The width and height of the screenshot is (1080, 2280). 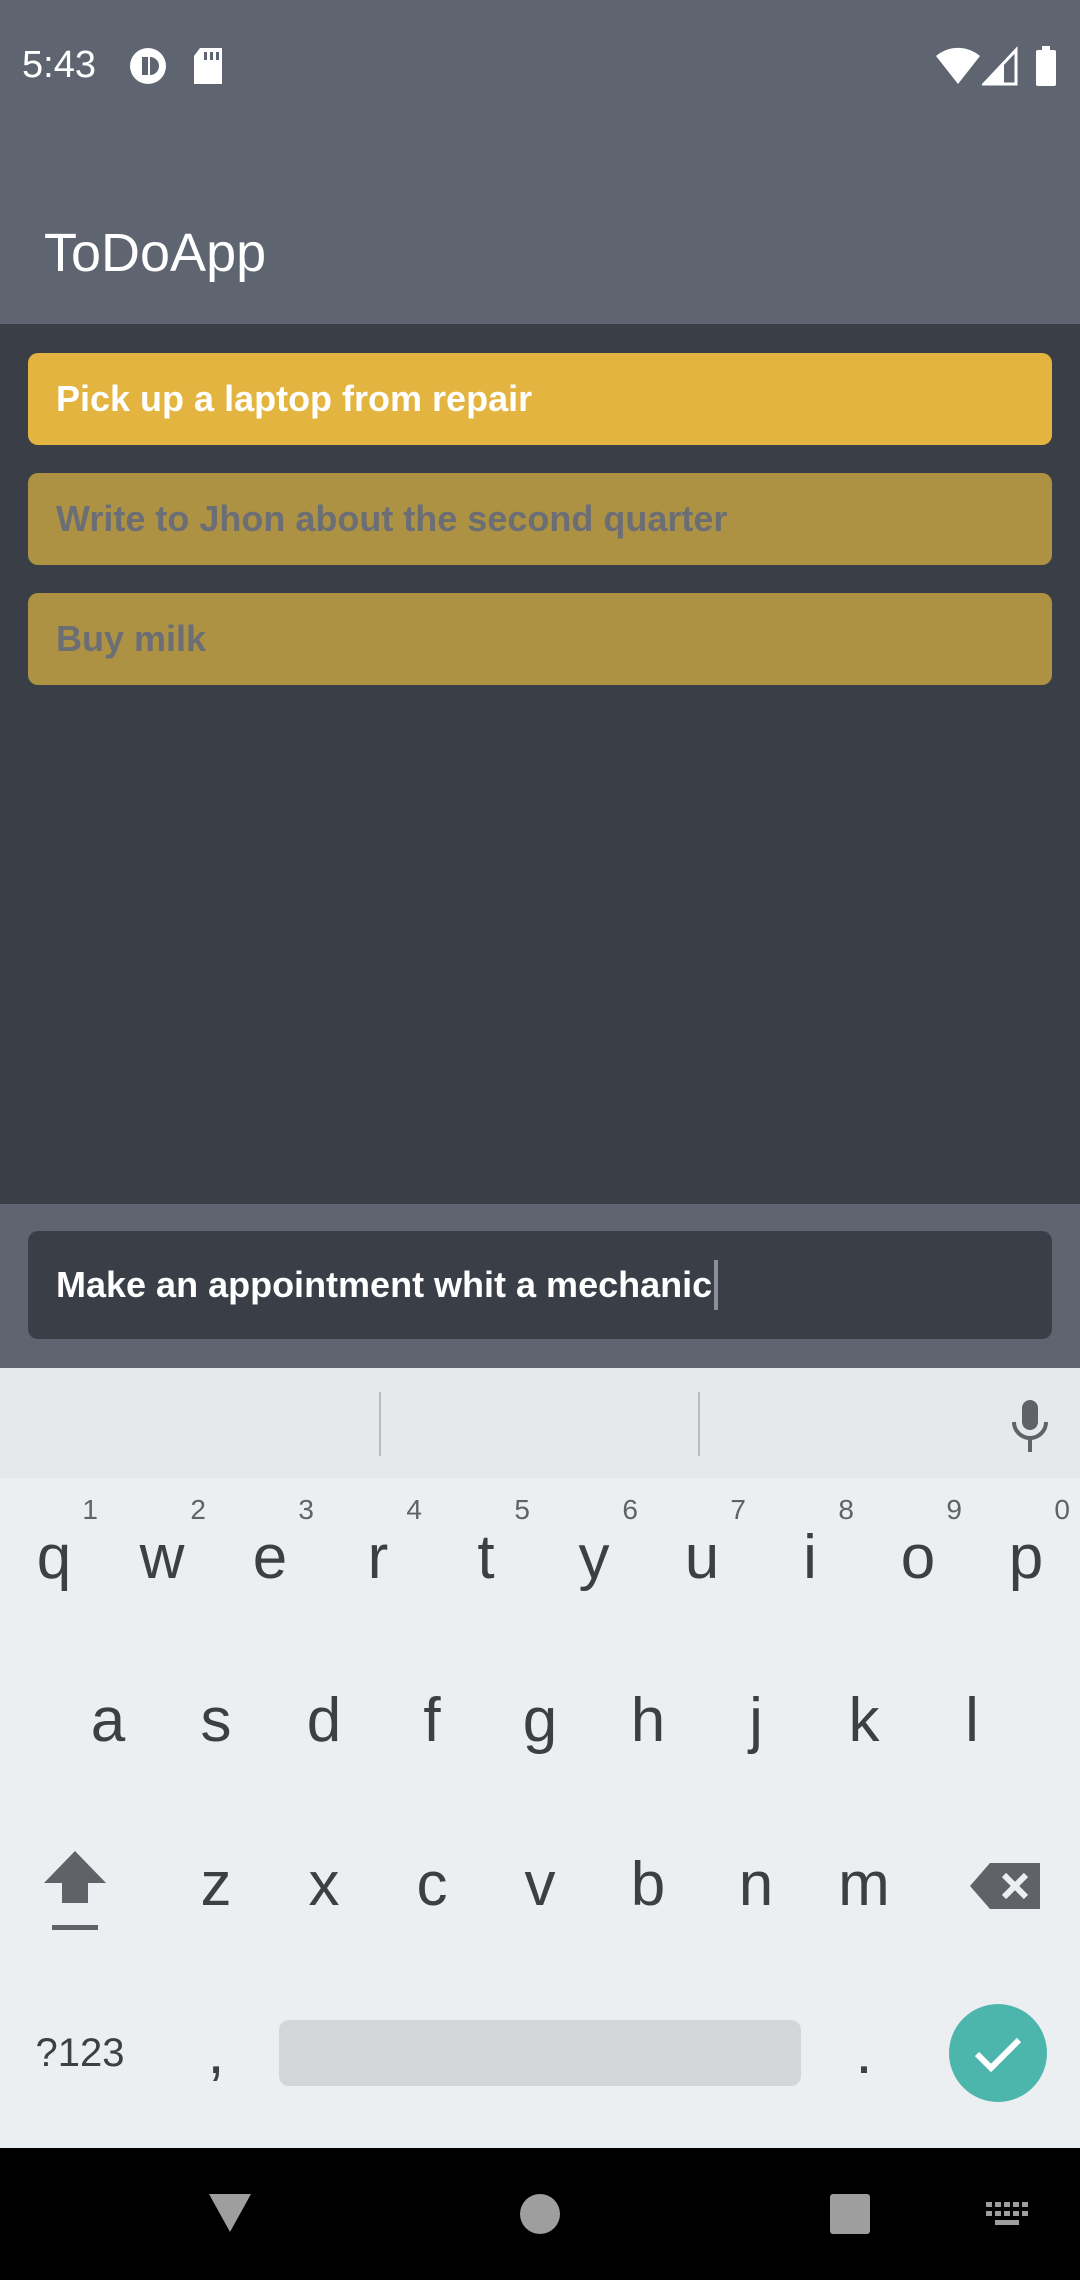 I want to click on new-todo-area: Make an appointment whit a mechanic, so click(x=540, y=1286).